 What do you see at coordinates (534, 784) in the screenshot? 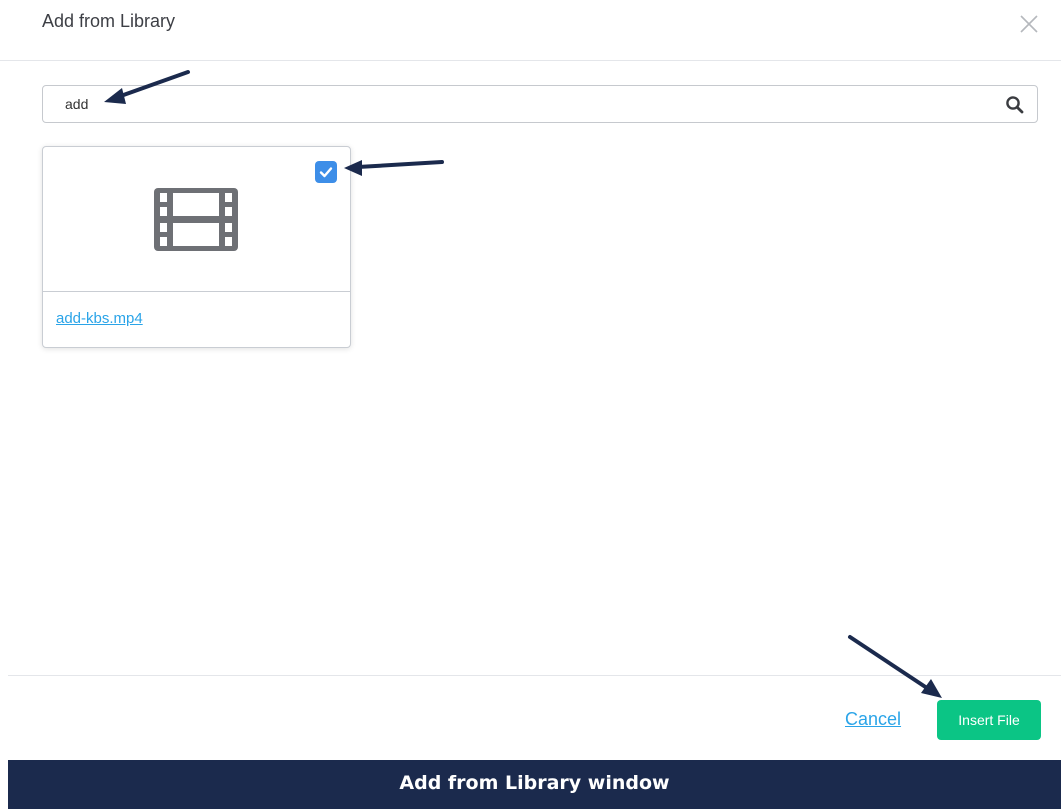
I see `caption-bar: Add from Library window` at bounding box center [534, 784].